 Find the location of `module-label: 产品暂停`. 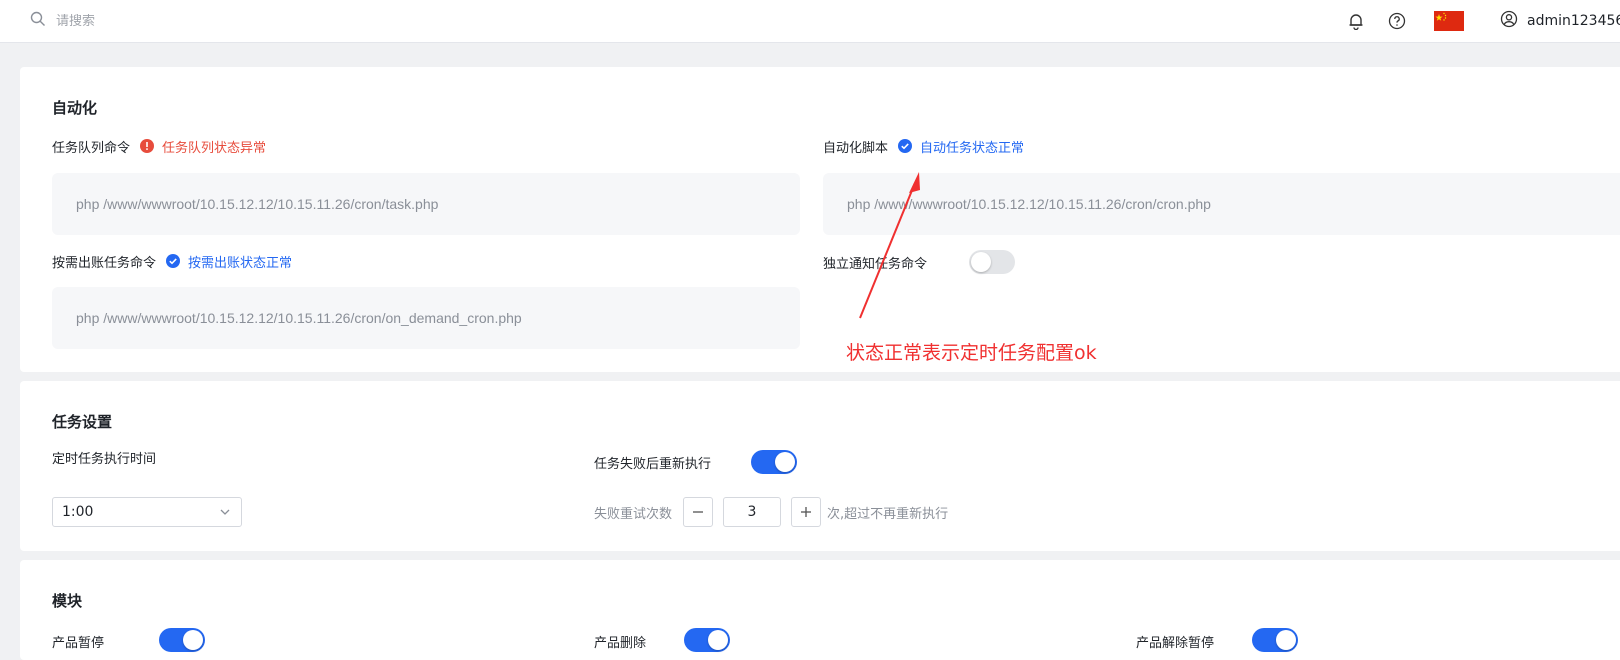

module-label: 产品暂停 is located at coordinates (78, 643).